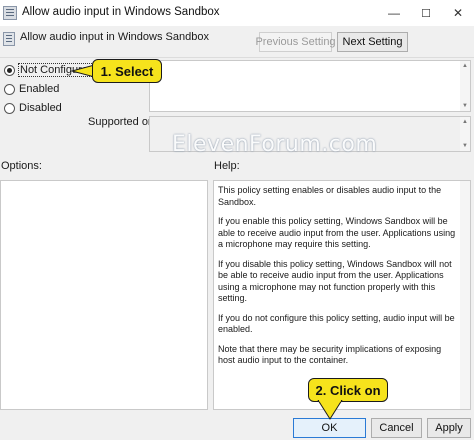 The width and height of the screenshot is (474, 440). Describe the element at coordinates (127, 71) in the screenshot. I see `callout-step1: 1. Select` at that location.